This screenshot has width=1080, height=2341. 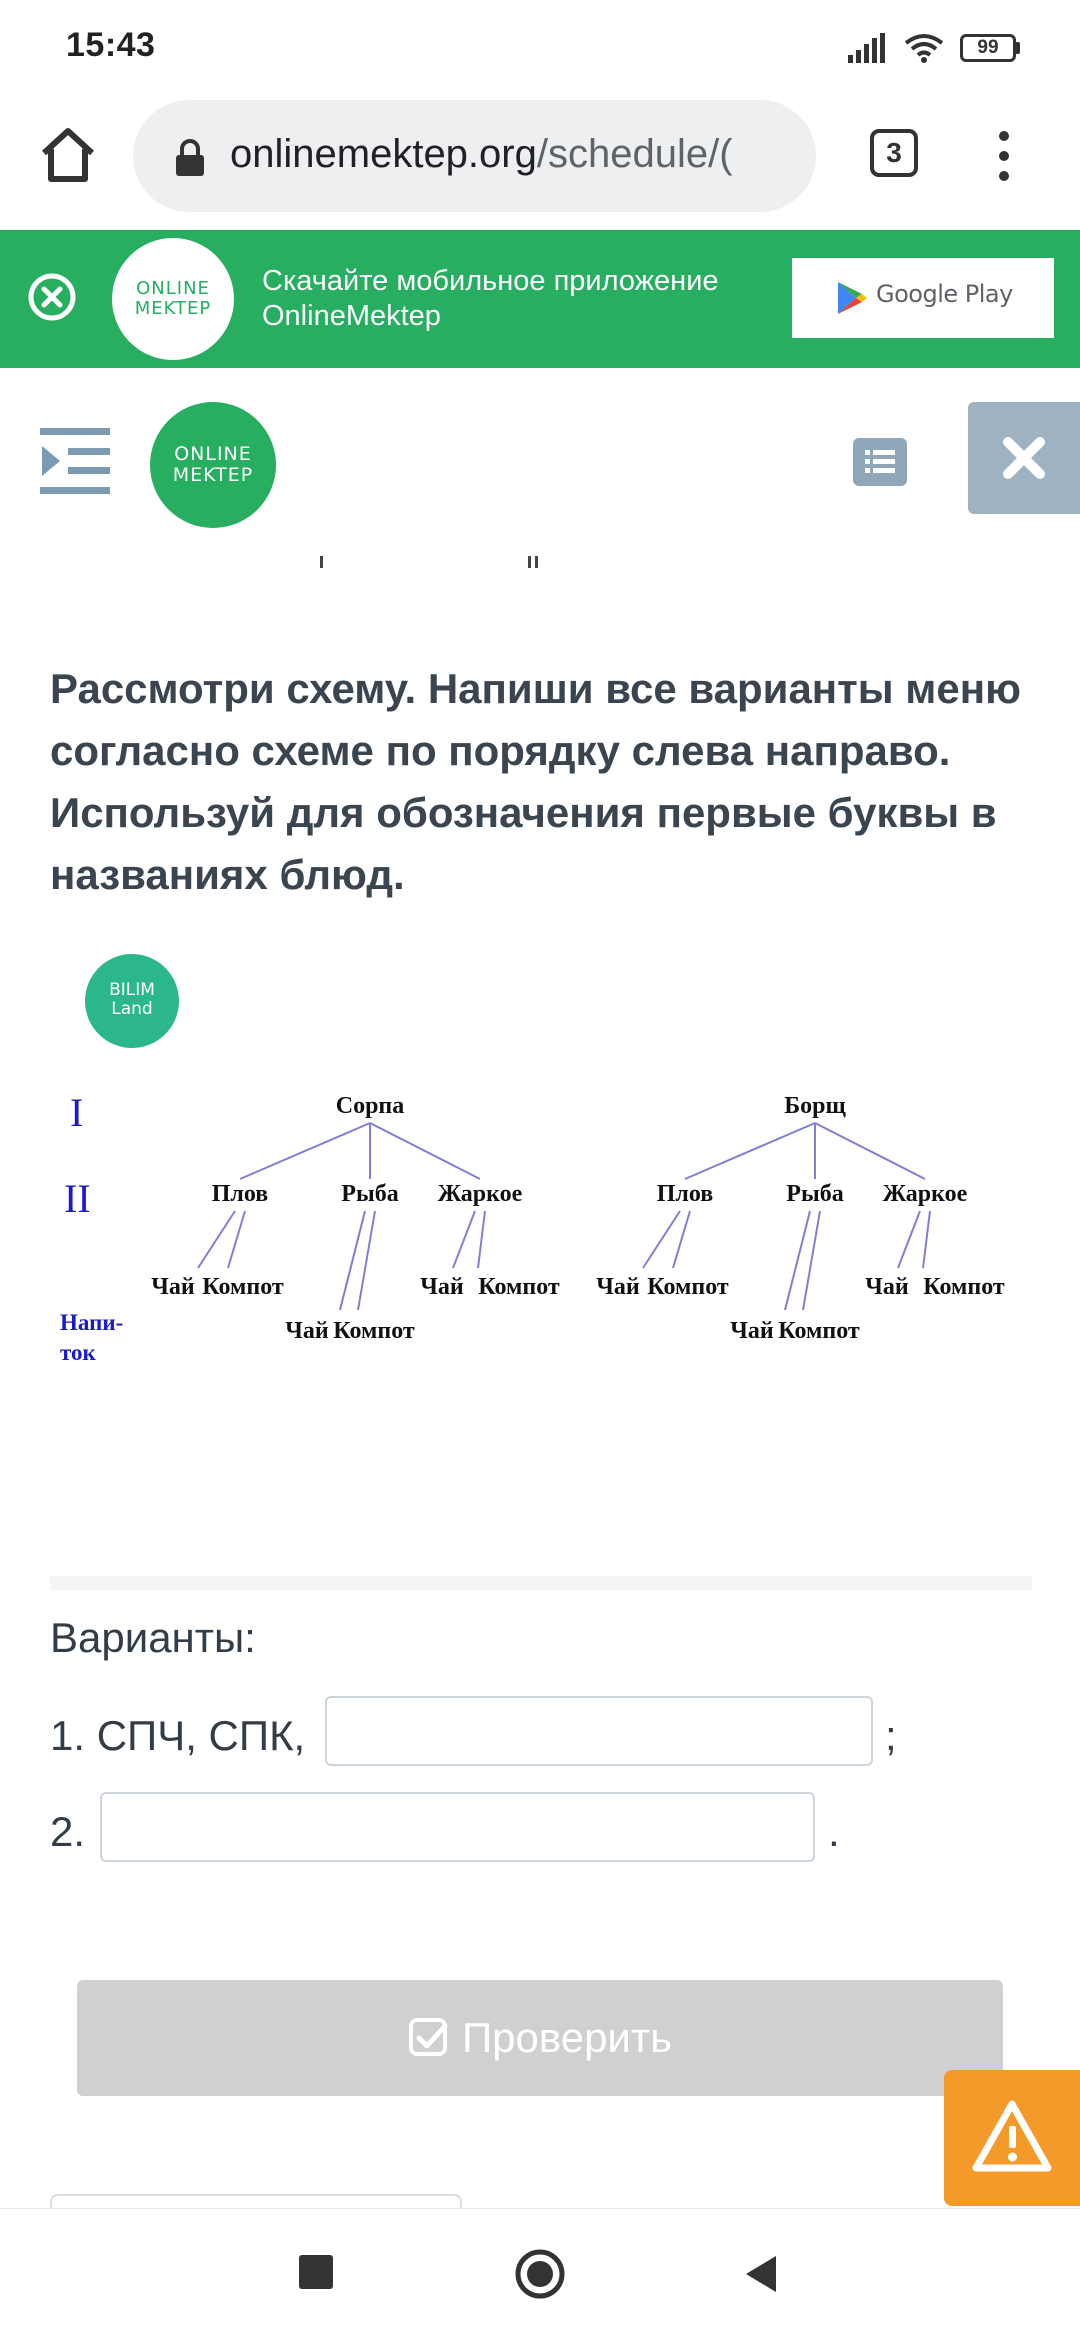 I want to click on drink-label-line2: ток, so click(x=78, y=1352).